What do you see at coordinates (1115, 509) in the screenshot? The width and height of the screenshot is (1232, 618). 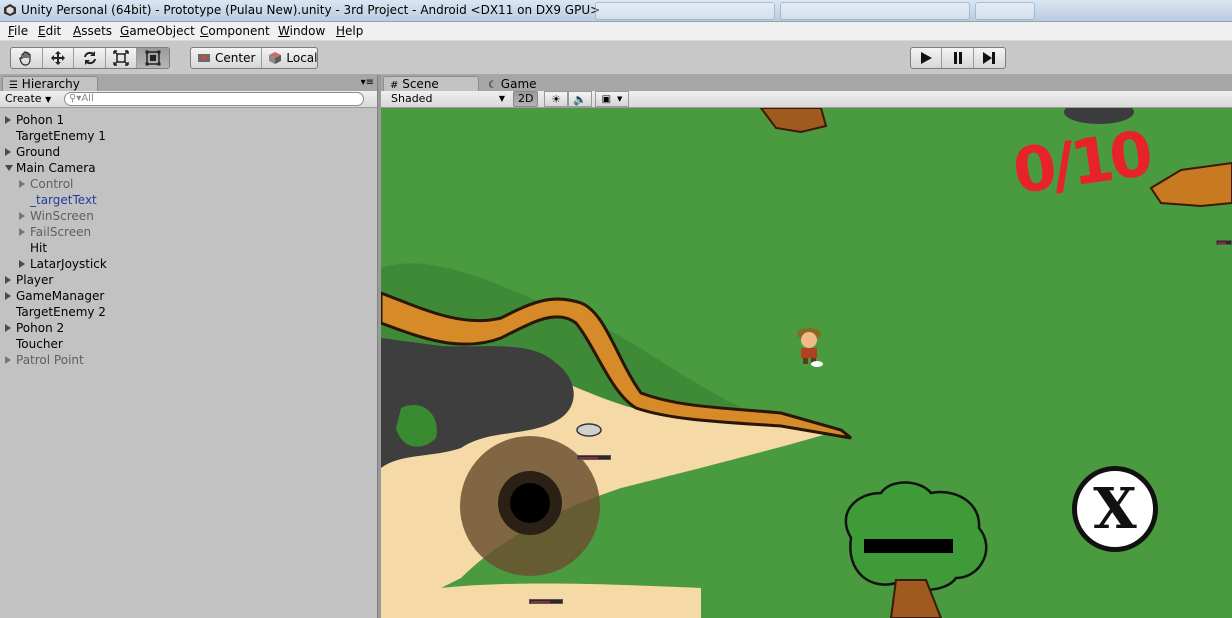 I see `action-x-button: X` at bounding box center [1115, 509].